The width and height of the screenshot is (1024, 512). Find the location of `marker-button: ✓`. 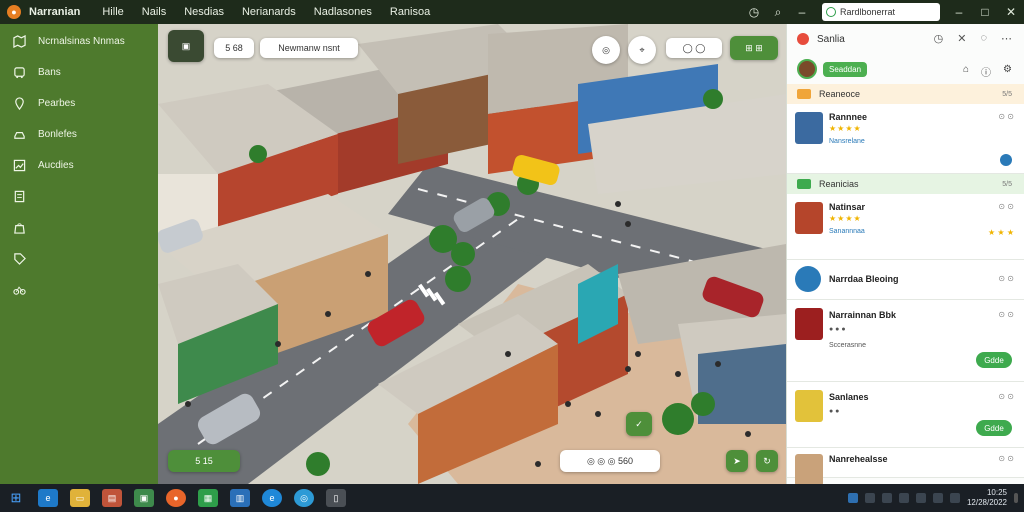

marker-button: ✓ is located at coordinates (639, 424).